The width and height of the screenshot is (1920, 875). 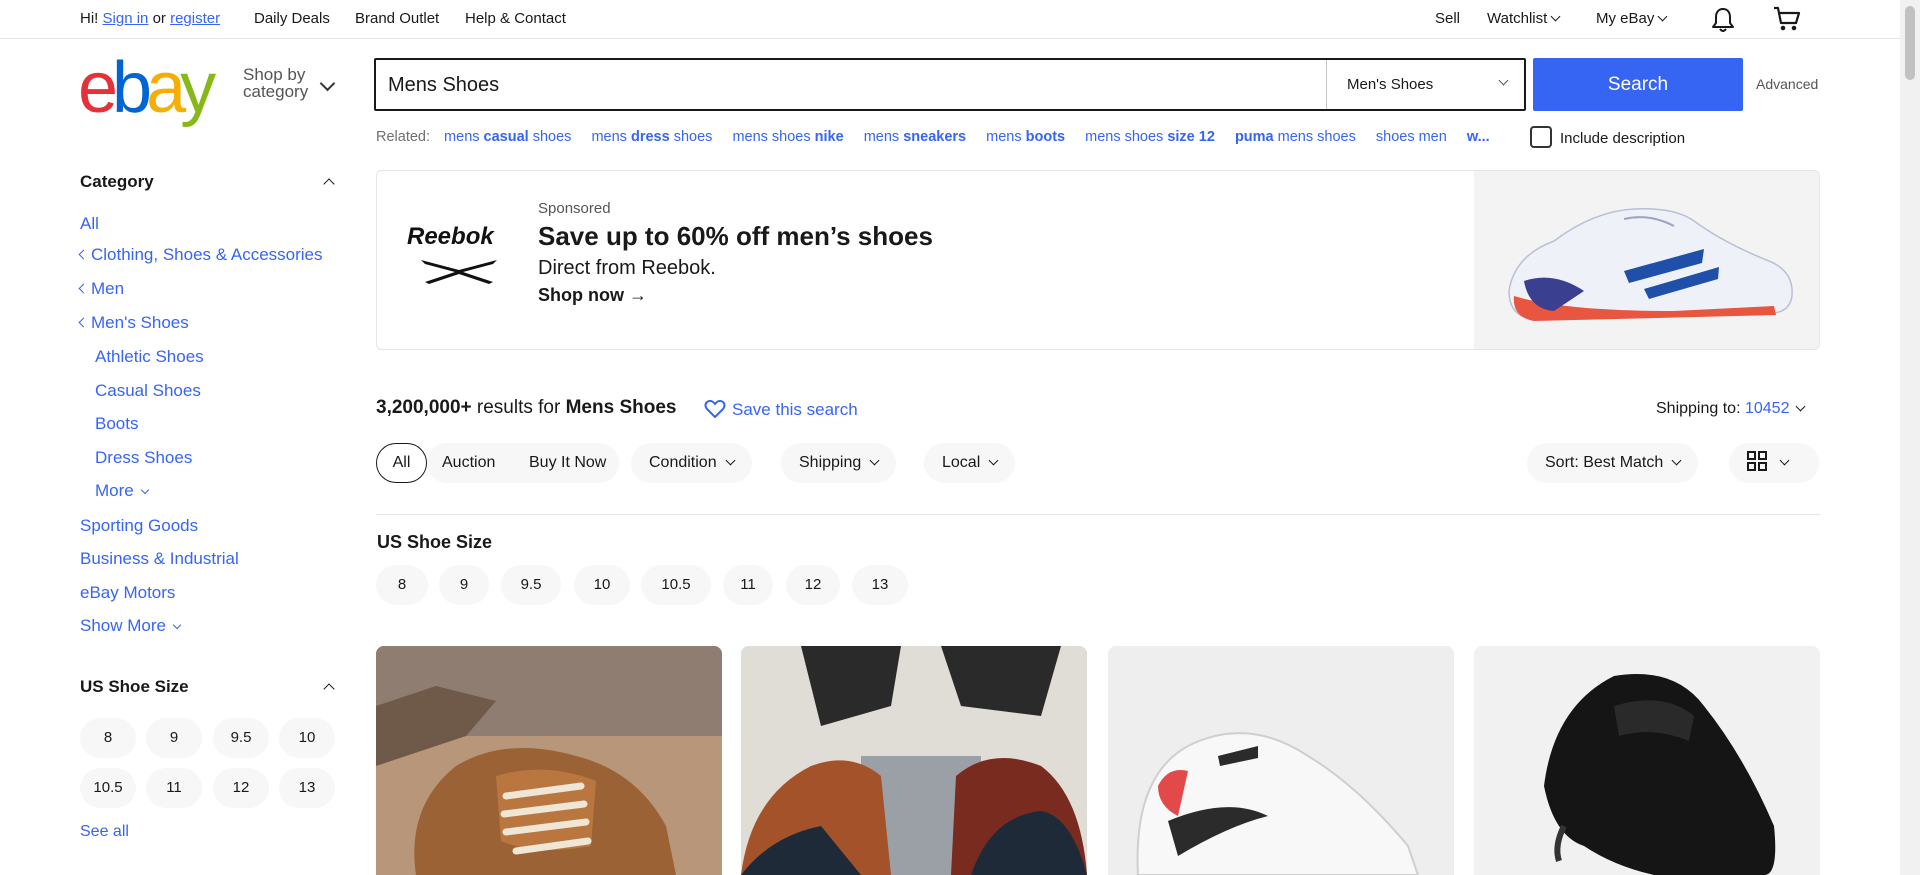 I want to click on size-chip-9: 9, so click(x=174, y=738).